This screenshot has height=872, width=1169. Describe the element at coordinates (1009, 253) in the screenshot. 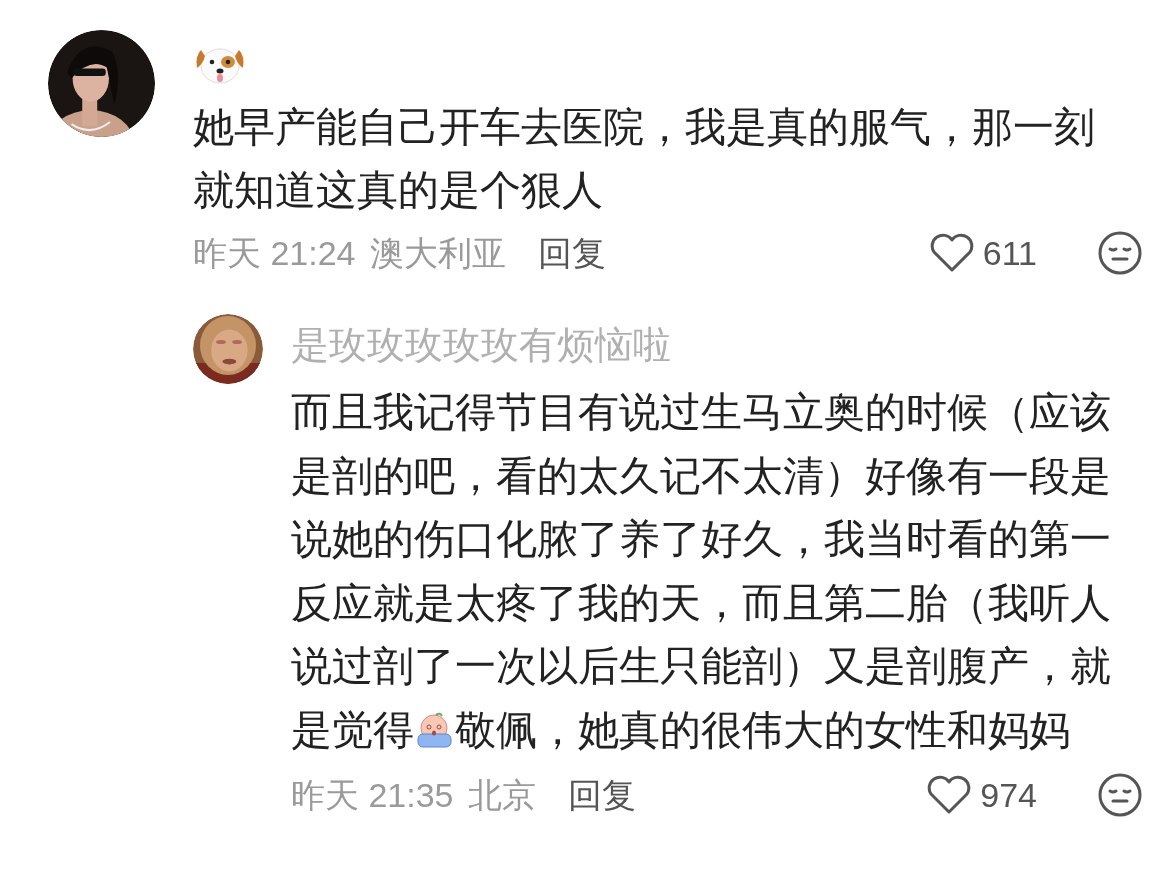

I see `like-count: 611` at that location.